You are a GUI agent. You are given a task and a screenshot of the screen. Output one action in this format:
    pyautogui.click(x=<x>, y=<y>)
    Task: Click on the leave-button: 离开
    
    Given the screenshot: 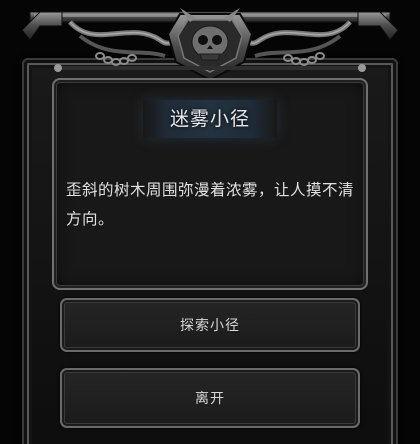 What is the action you would take?
    pyautogui.click(x=210, y=398)
    